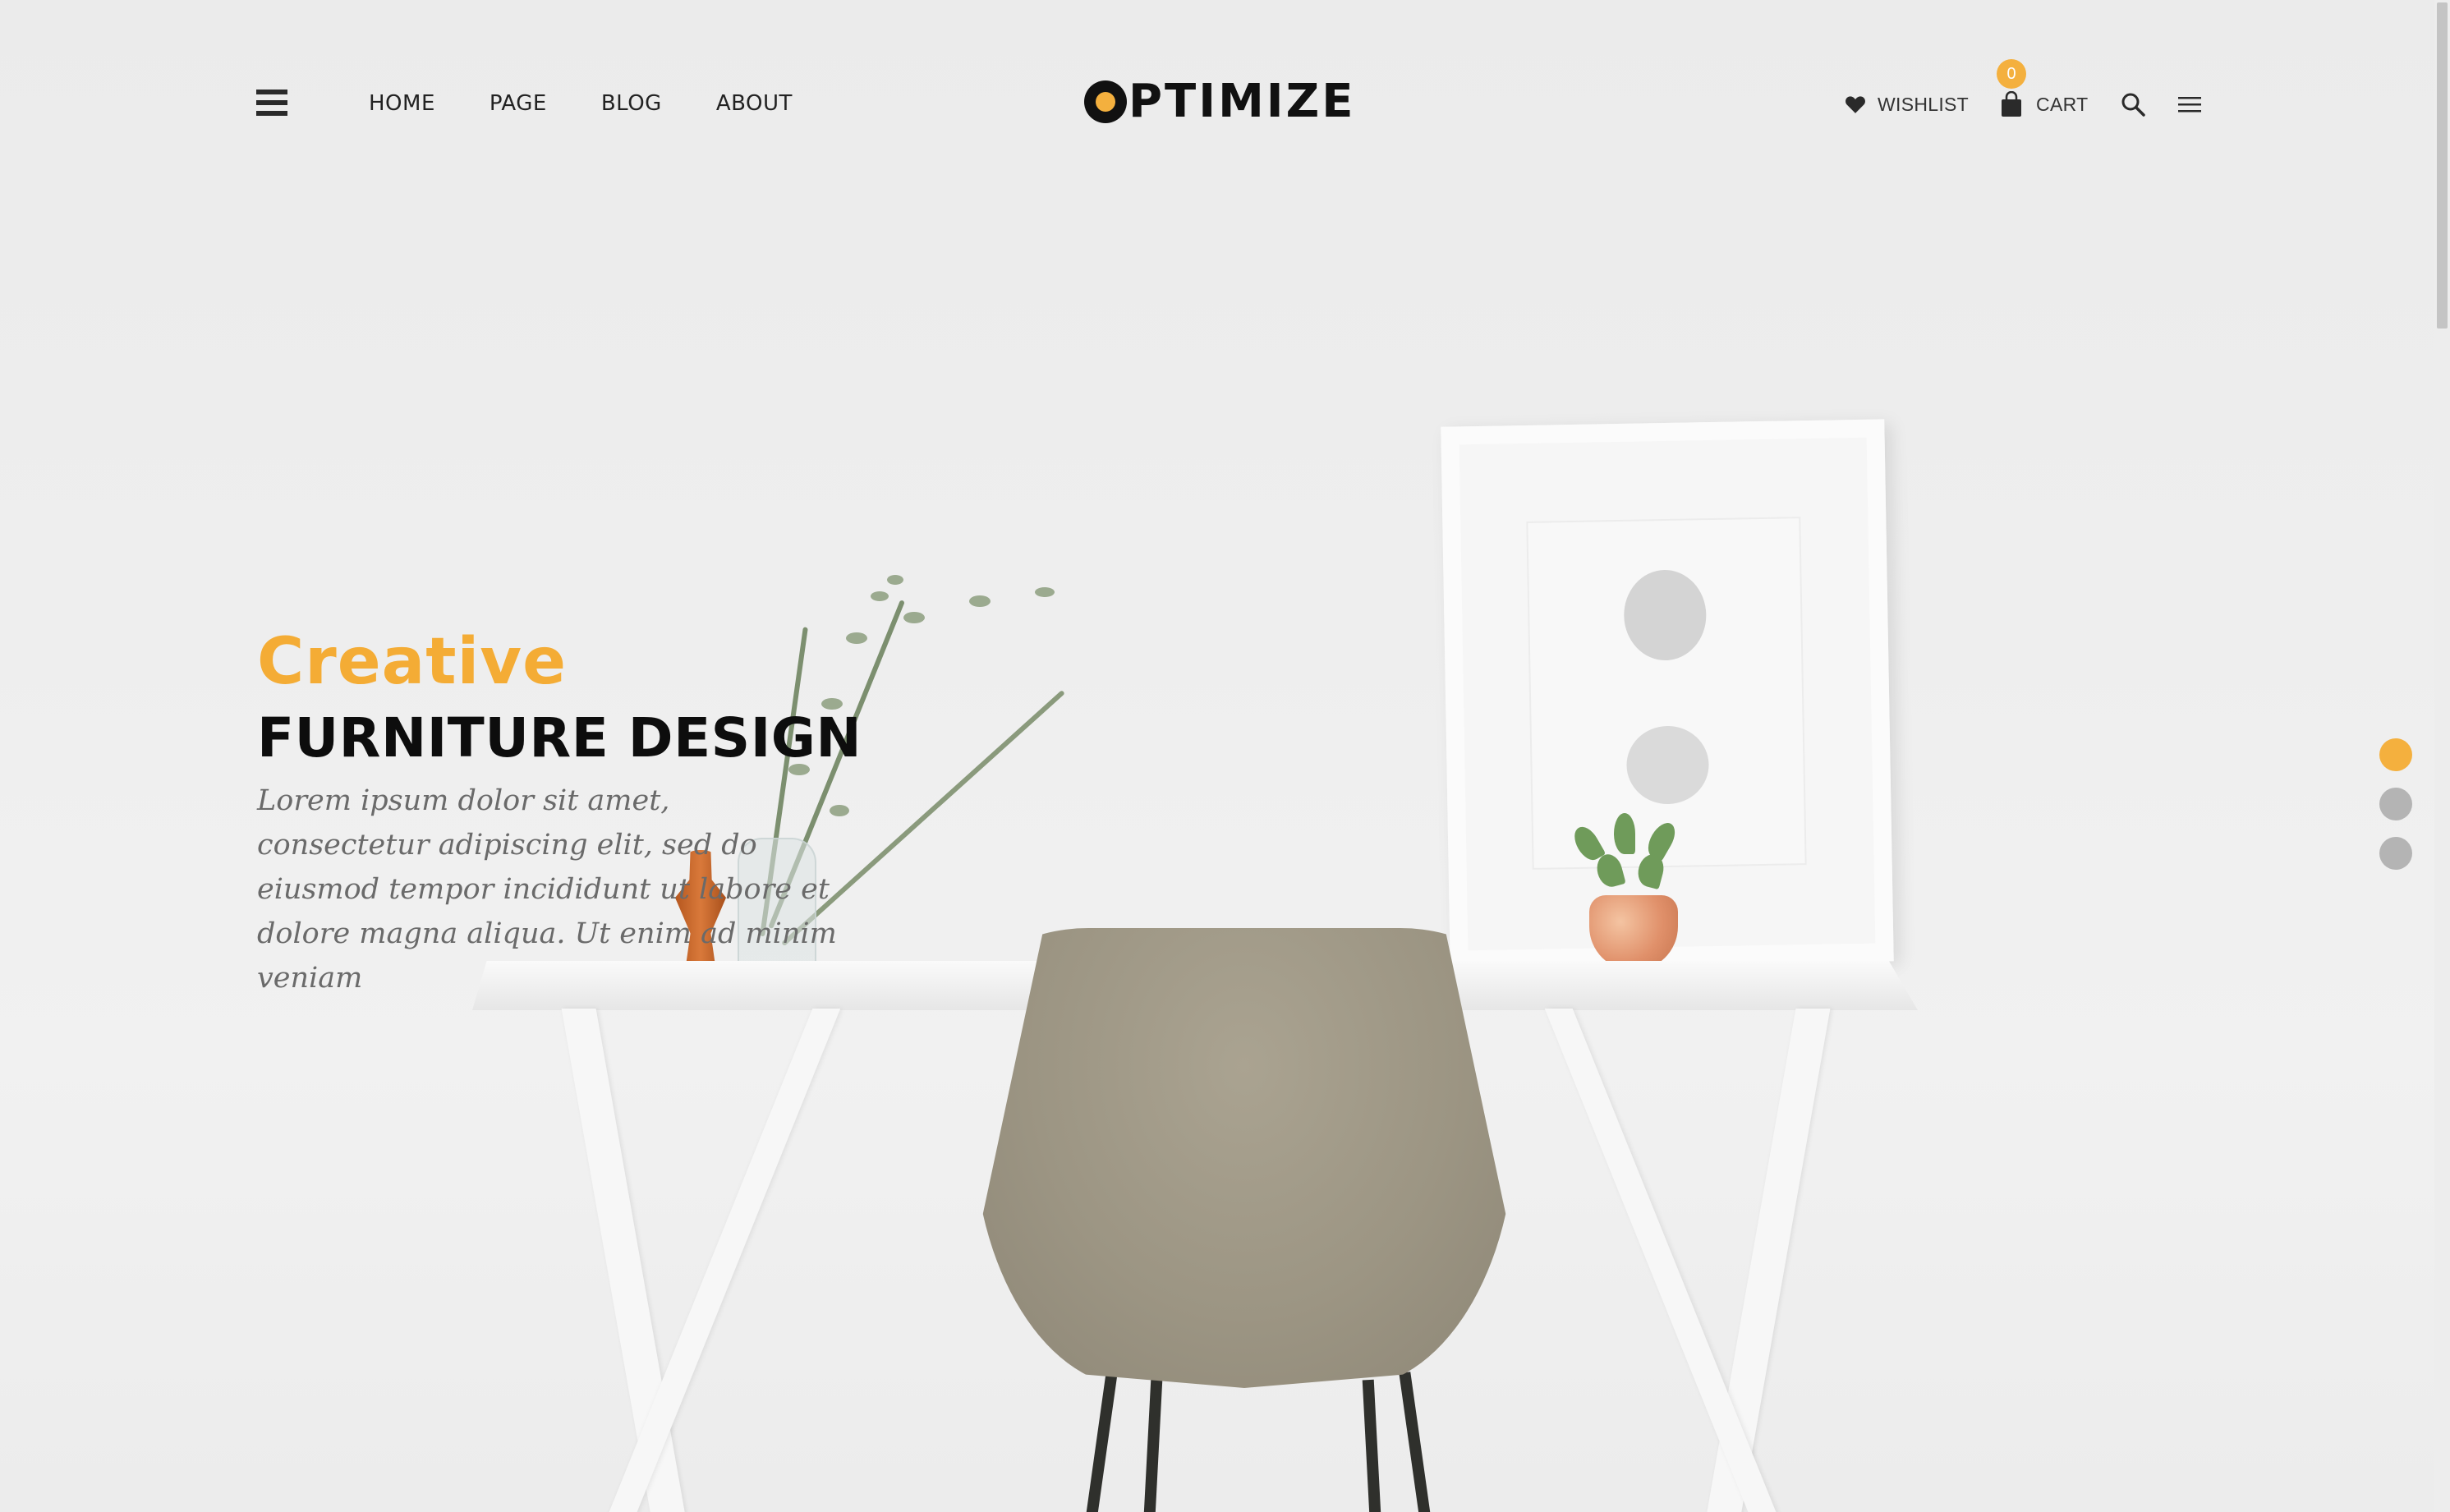 The height and width of the screenshot is (1512, 2450). What do you see at coordinates (1242, 101) in the screenshot?
I see `logo-text: PTIMIZE` at bounding box center [1242, 101].